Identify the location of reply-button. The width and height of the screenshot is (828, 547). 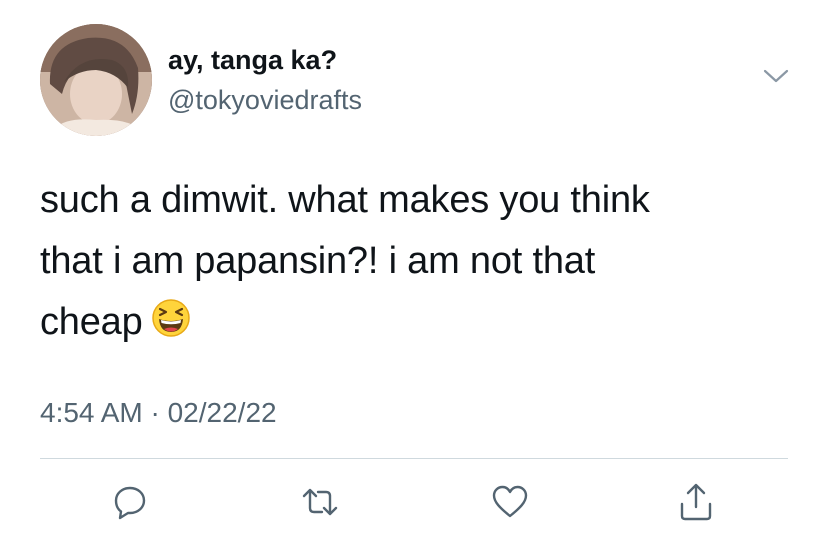
(130, 502).